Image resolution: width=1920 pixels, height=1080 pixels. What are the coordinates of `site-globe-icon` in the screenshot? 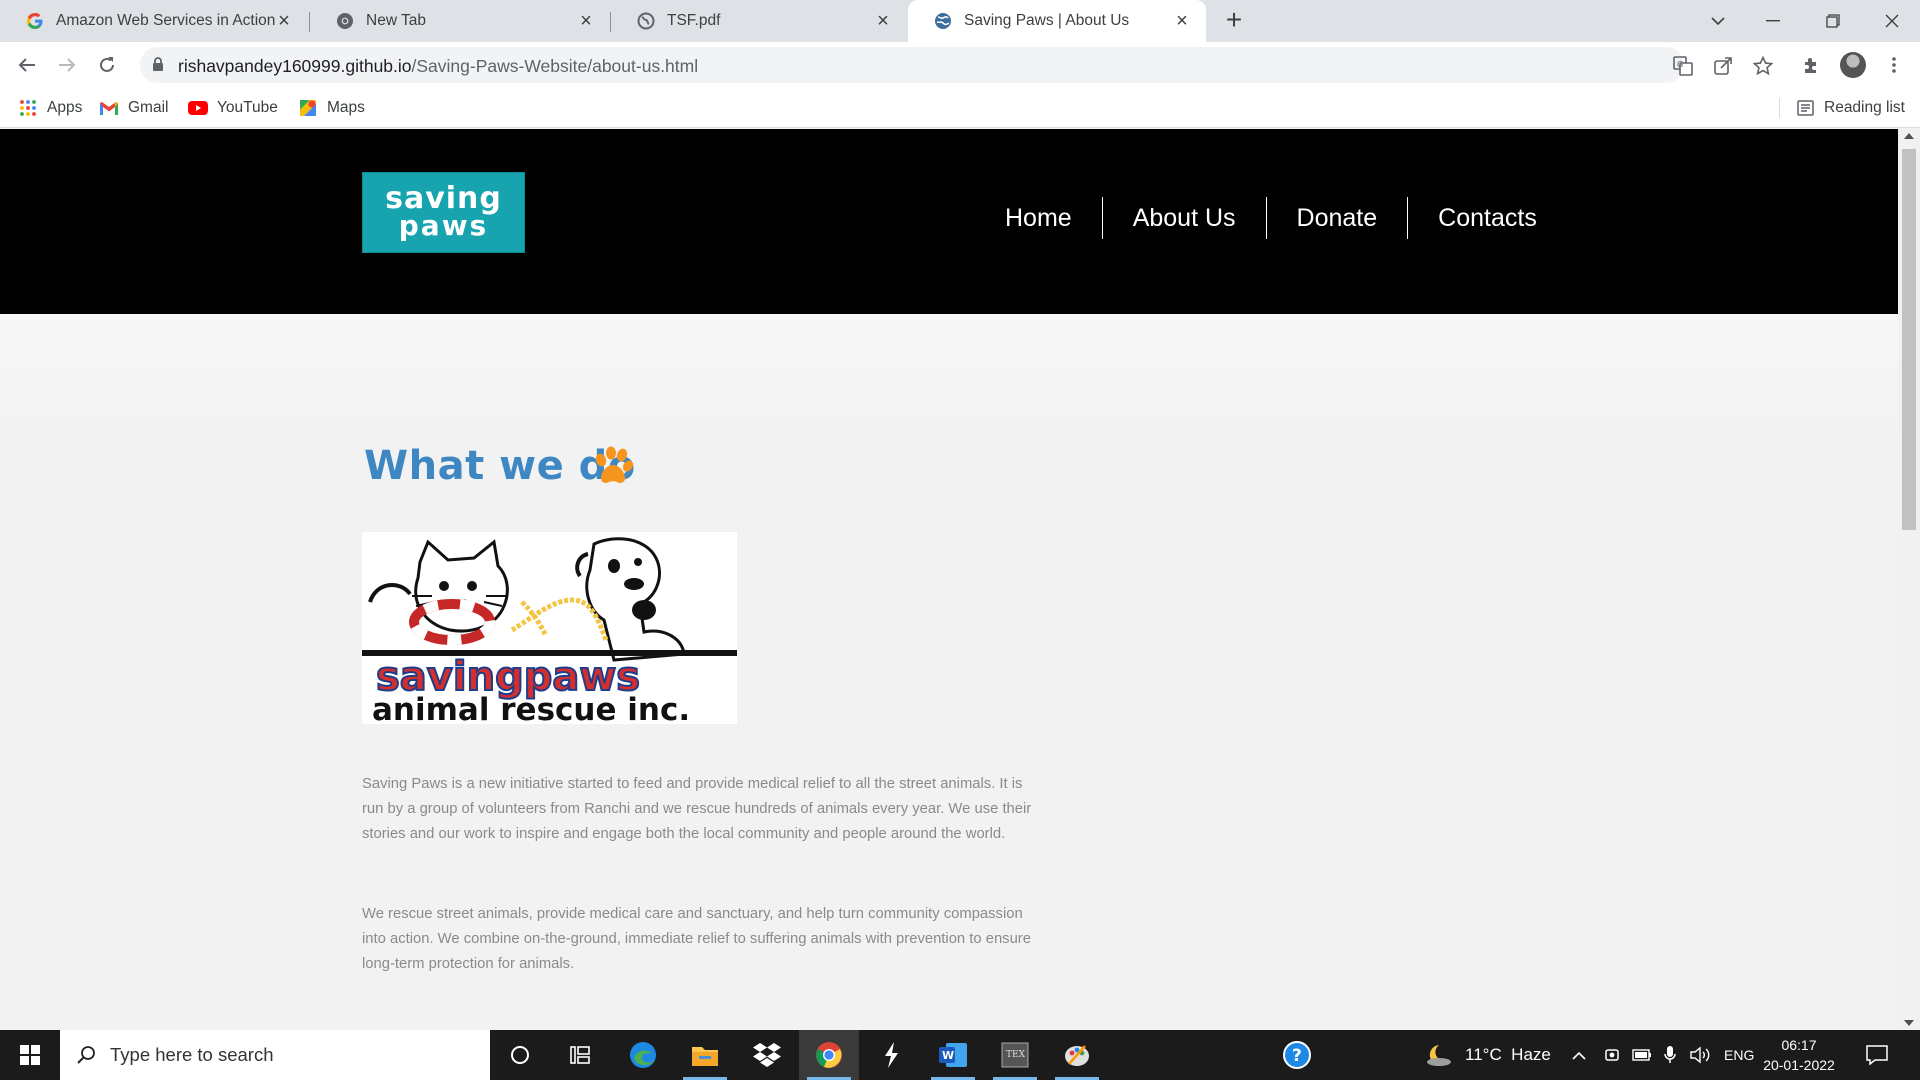 It's located at (943, 21).